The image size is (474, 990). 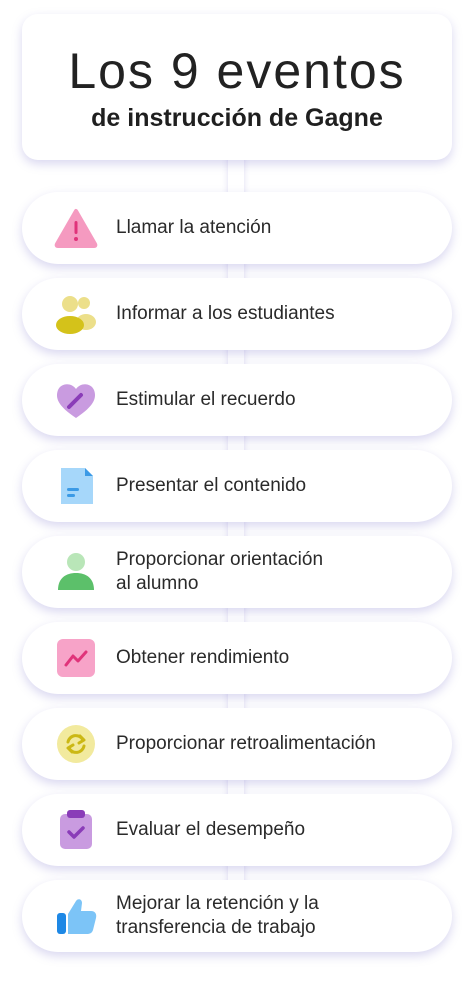 I want to click on trend-chart-icon, so click(x=76, y=658).